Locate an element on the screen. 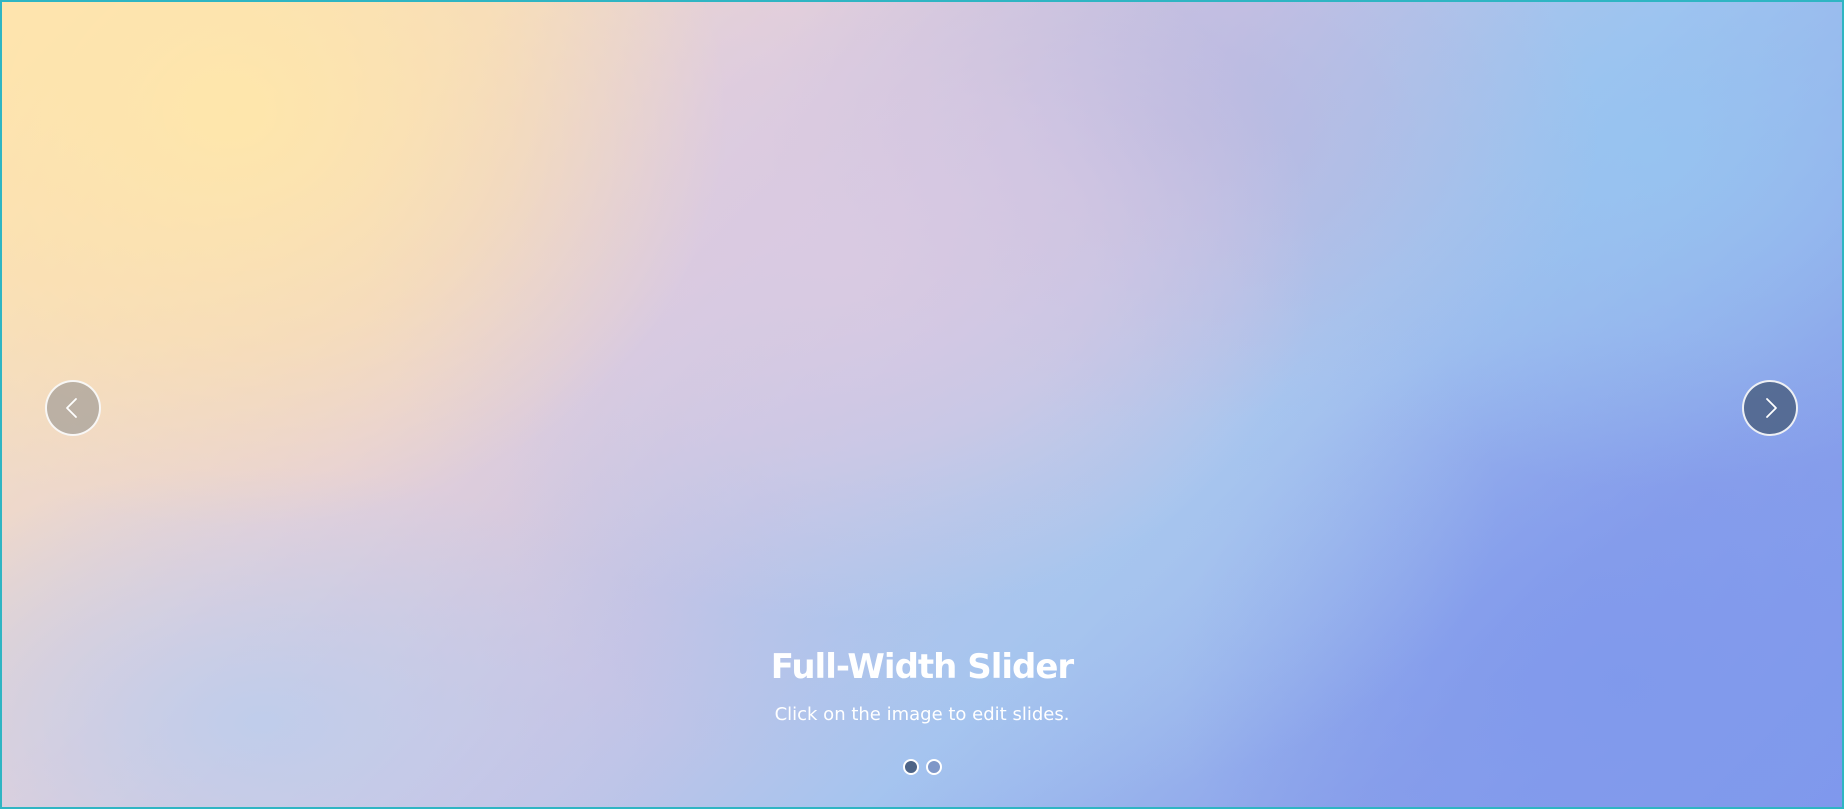 The width and height of the screenshot is (1844, 809). slide-subtitle: Click on the image to edit slides. is located at coordinates (922, 714).